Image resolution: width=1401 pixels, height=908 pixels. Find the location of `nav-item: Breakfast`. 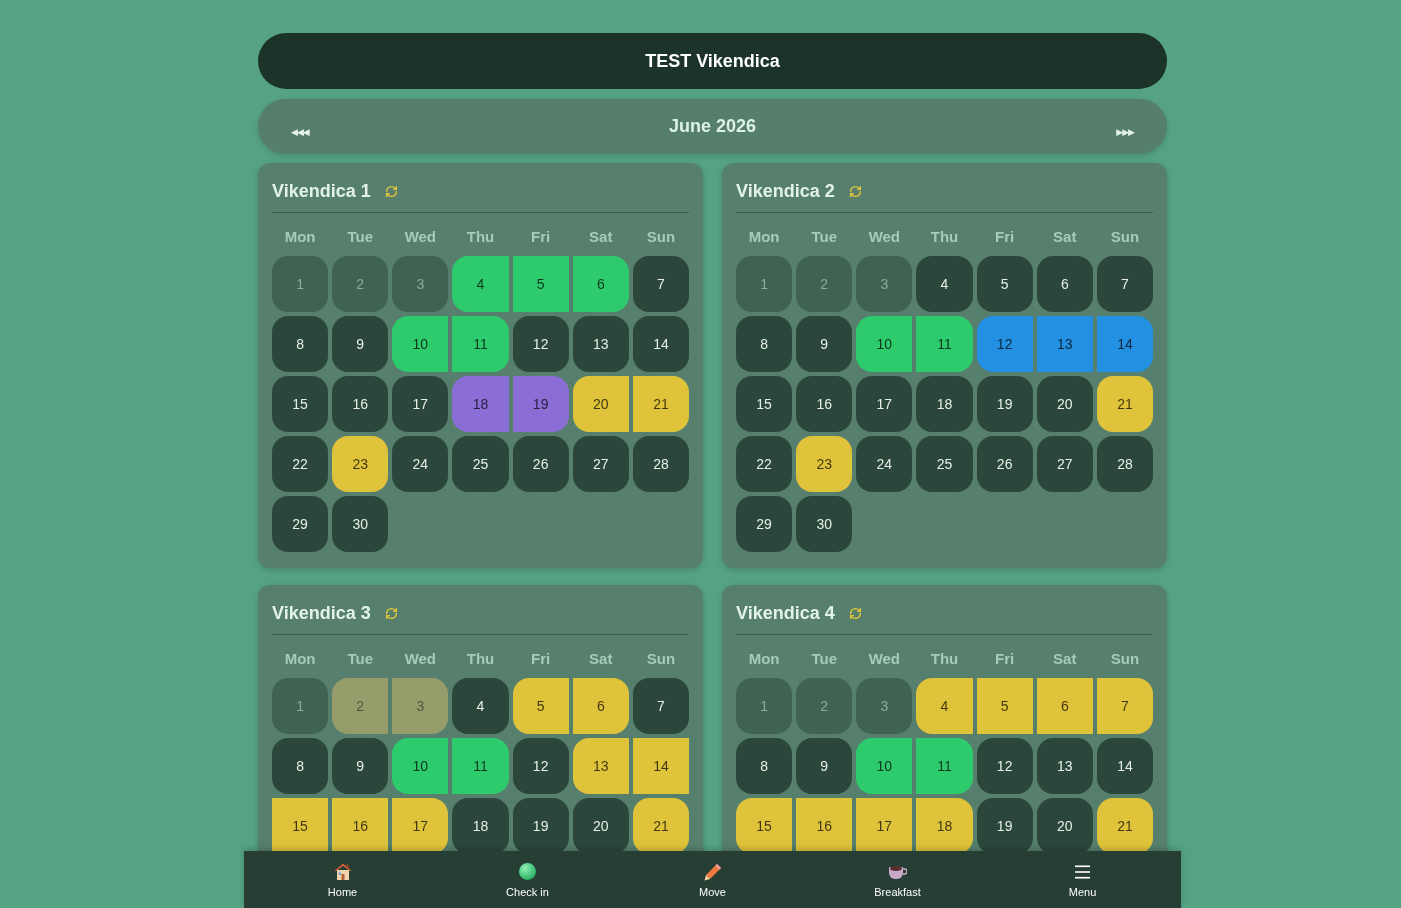

nav-item: Breakfast is located at coordinates (897, 879).